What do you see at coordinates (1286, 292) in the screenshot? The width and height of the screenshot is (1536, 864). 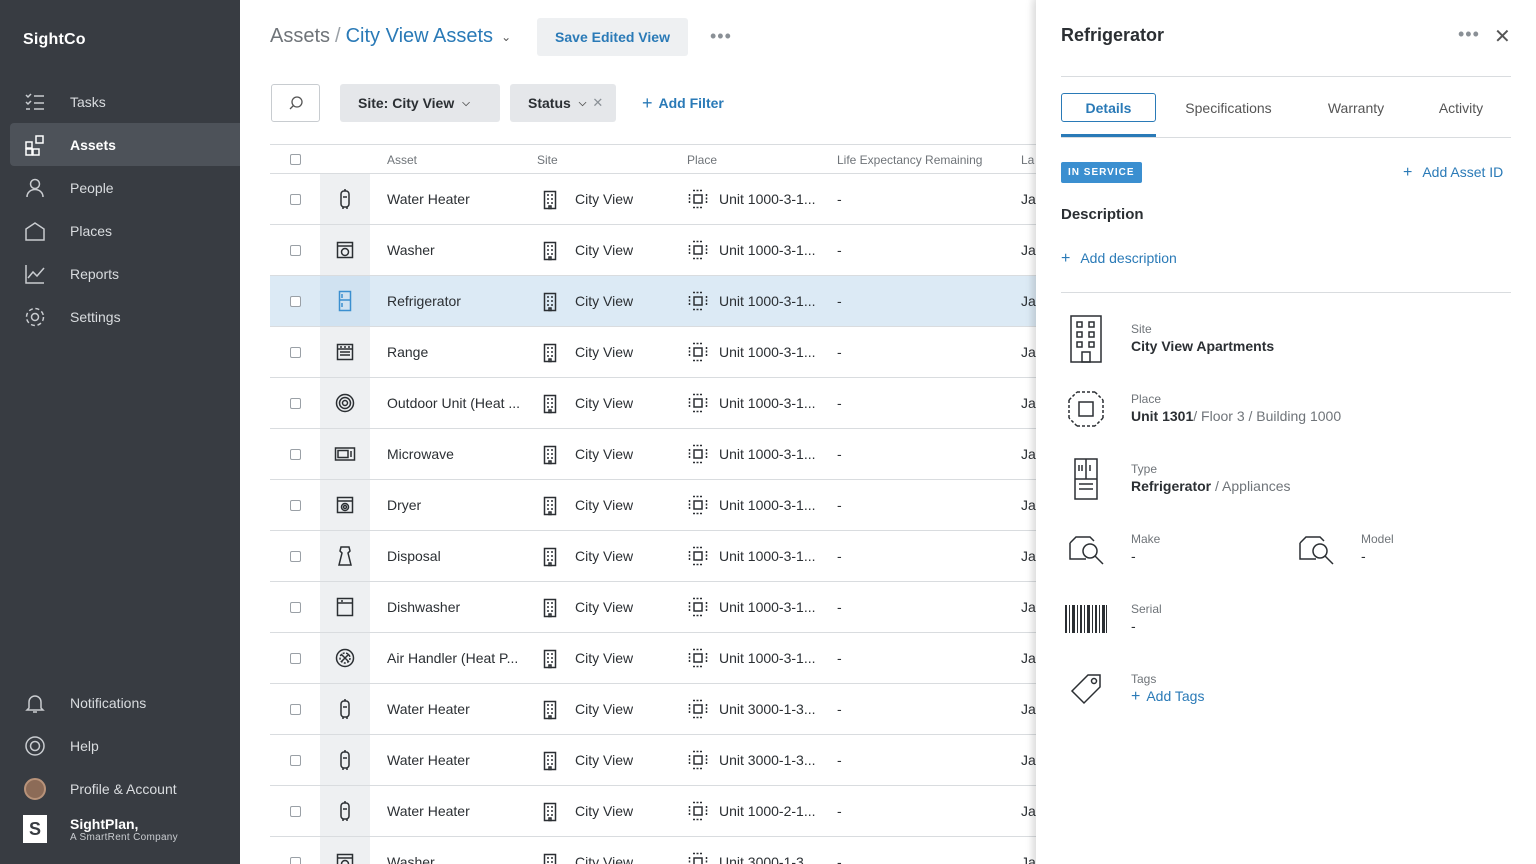 I see `divider` at bounding box center [1286, 292].